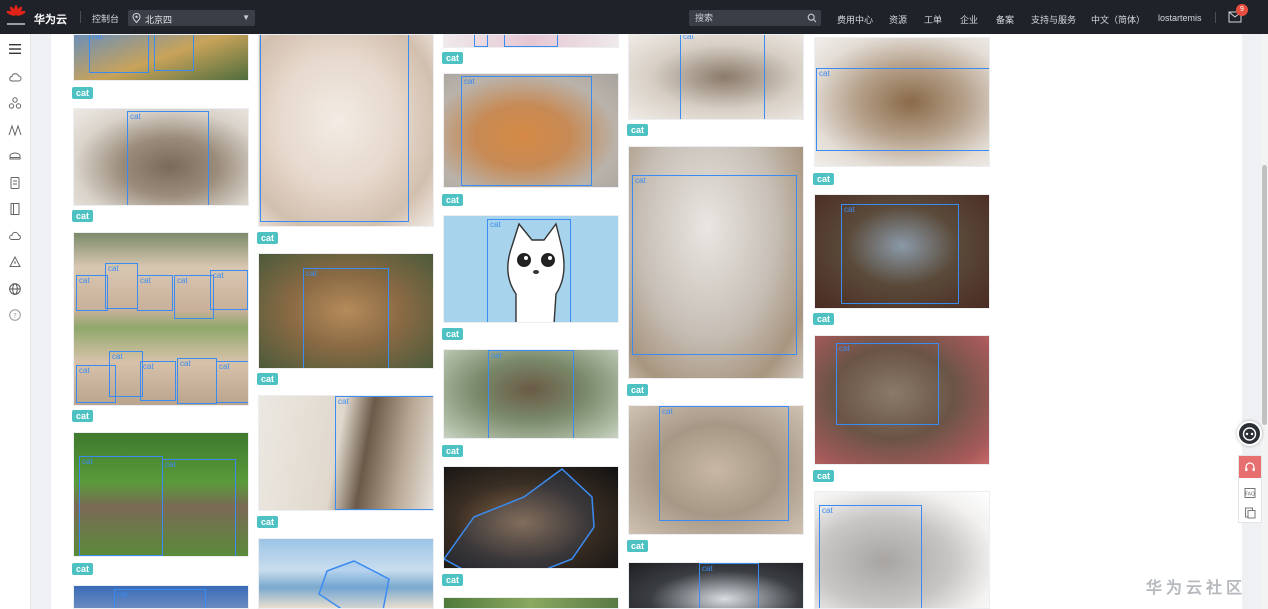 The image size is (1268, 609). What do you see at coordinates (105, 18) in the screenshot?
I see `console-link: 控制台` at bounding box center [105, 18].